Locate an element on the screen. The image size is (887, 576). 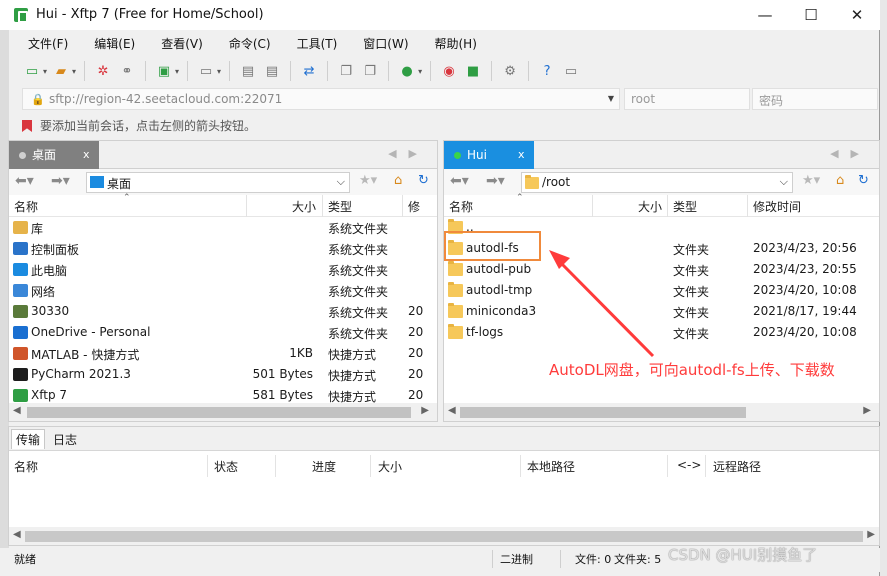
upload-icon: ▤ is located at coordinates (248, 71).